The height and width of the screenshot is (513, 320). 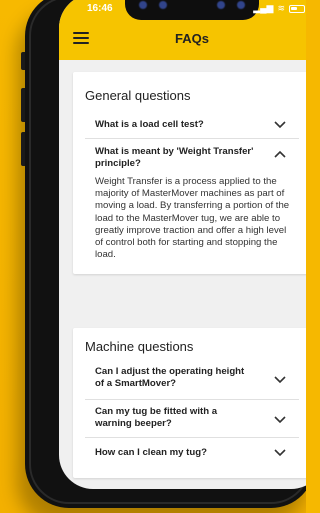 What do you see at coordinates (23, 61) in the screenshot?
I see `phone-side-button` at bounding box center [23, 61].